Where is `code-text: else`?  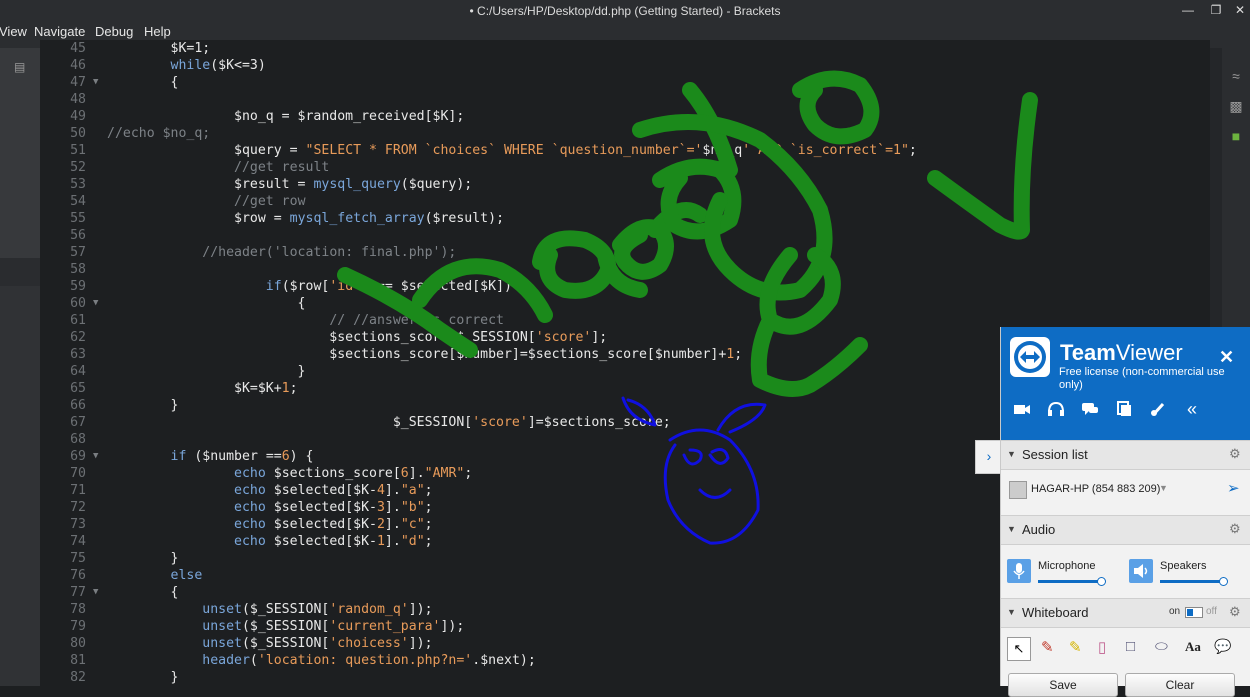
code-text: else is located at coordinates (155, 575).